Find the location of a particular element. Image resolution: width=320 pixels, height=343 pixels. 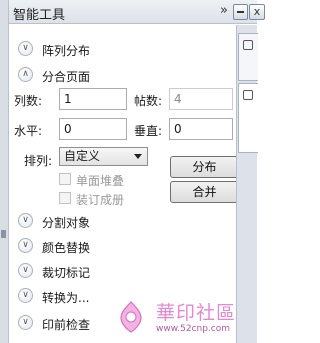

properties-icon is located at coordinates (248, 45).